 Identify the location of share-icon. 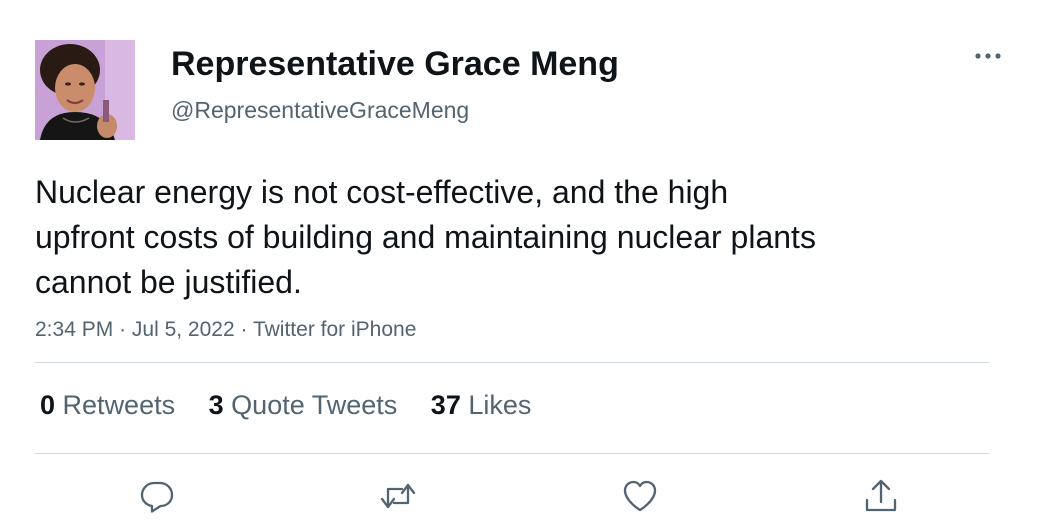
(881, 495).